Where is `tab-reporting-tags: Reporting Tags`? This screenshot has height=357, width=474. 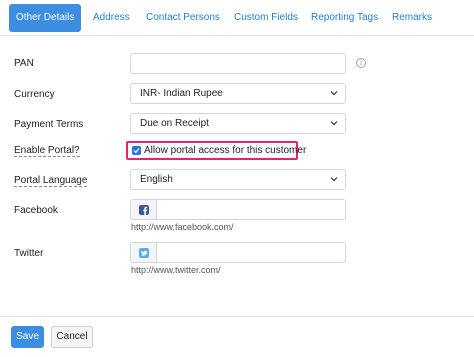 tab-reporting-tags: Reporting Tags is located at coordinates (344, 18).